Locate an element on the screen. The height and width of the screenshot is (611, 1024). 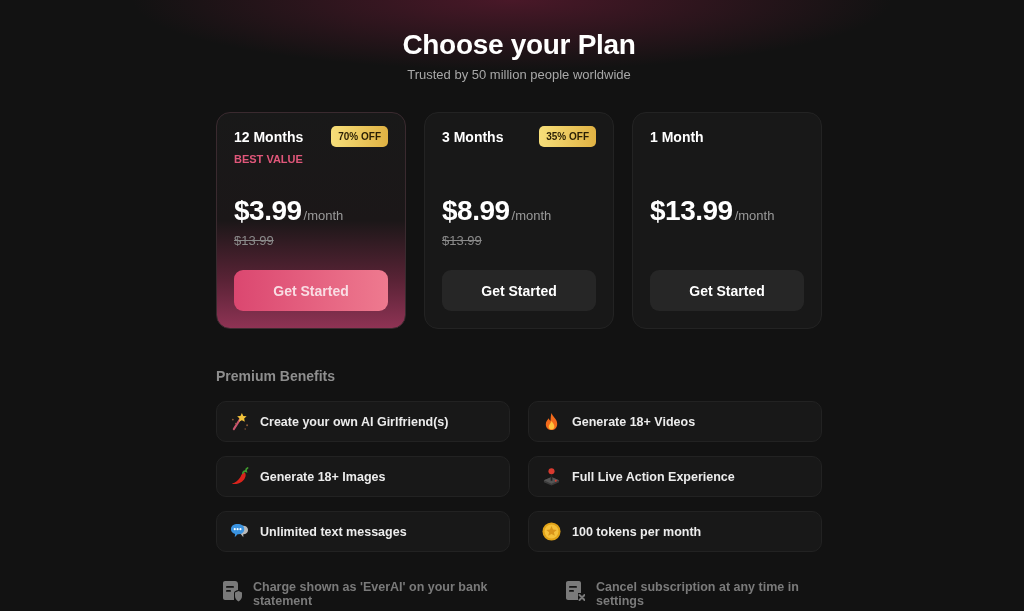
benefit-text: Unlimited text messages is located at coordinates (333, 531).